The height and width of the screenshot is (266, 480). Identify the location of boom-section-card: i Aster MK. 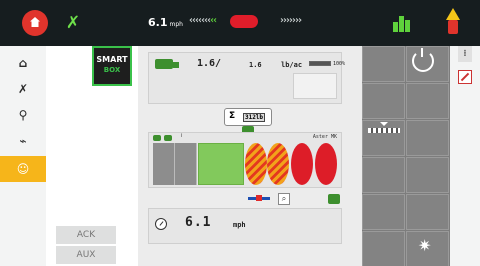
(245, 160).